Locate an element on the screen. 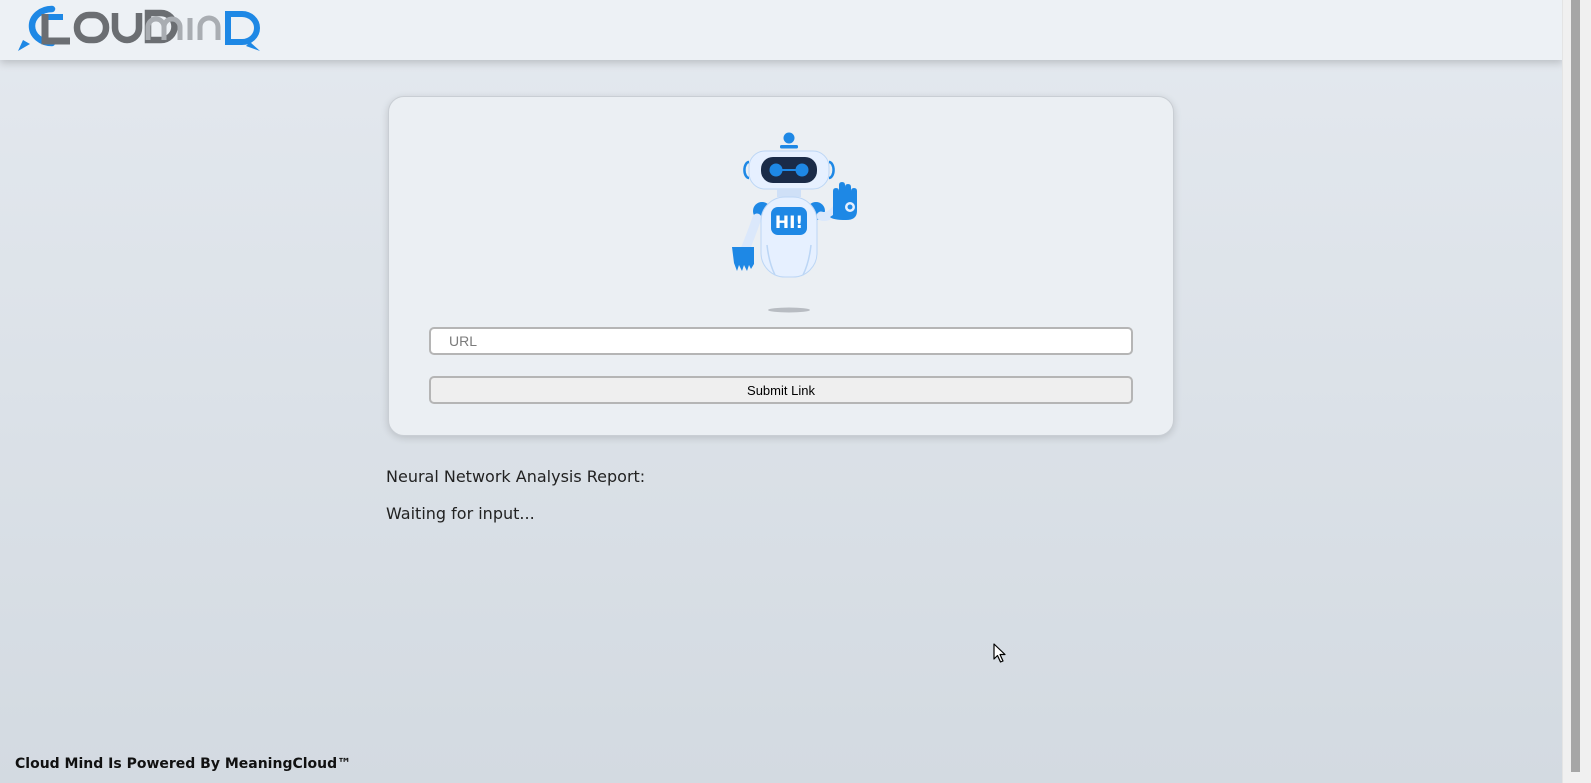  footer-powered-by: Cloud Mind Is Powered By MeaningCloud™ is located at coordinates (183, 764).